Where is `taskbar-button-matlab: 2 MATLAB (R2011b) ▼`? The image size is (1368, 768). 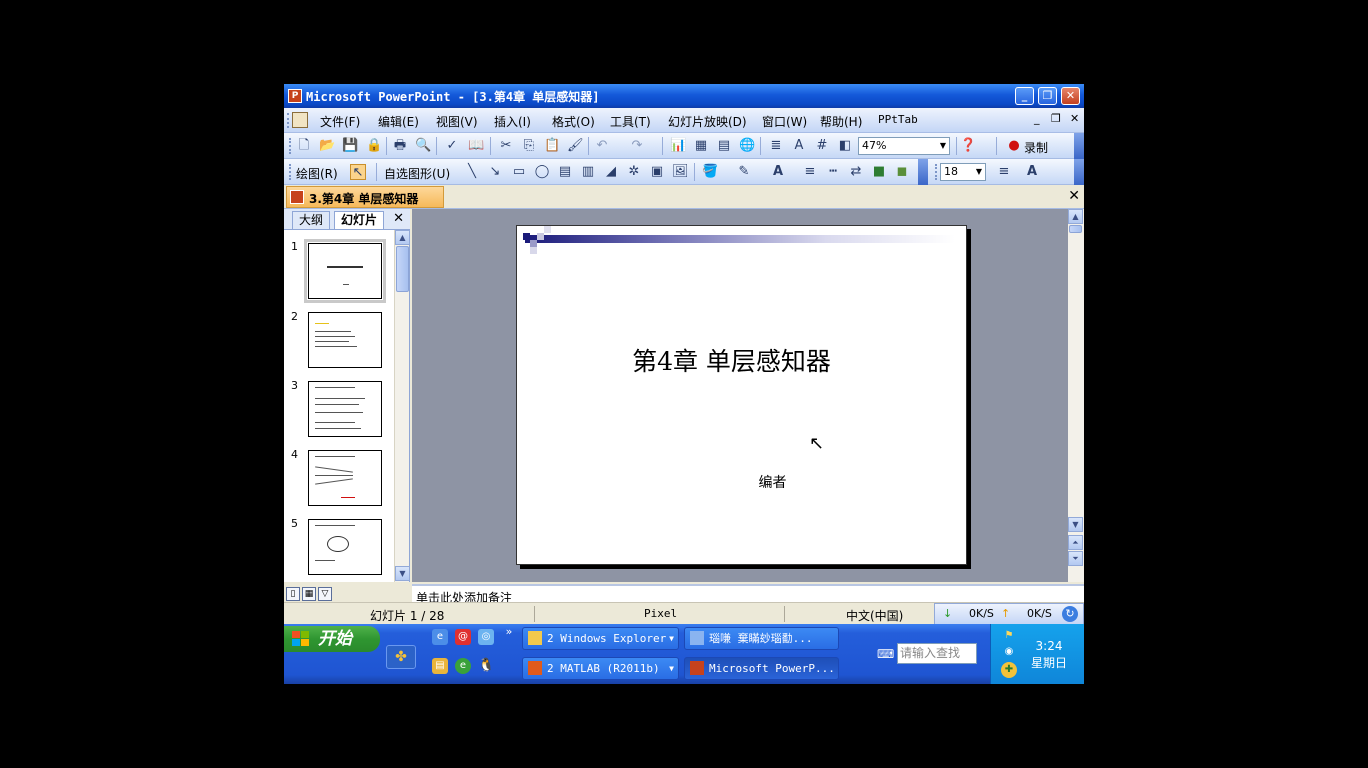
taskbar-button-matlab: 2 MATLAB (R2011b) ▼ is located at coordinates (600, 668).